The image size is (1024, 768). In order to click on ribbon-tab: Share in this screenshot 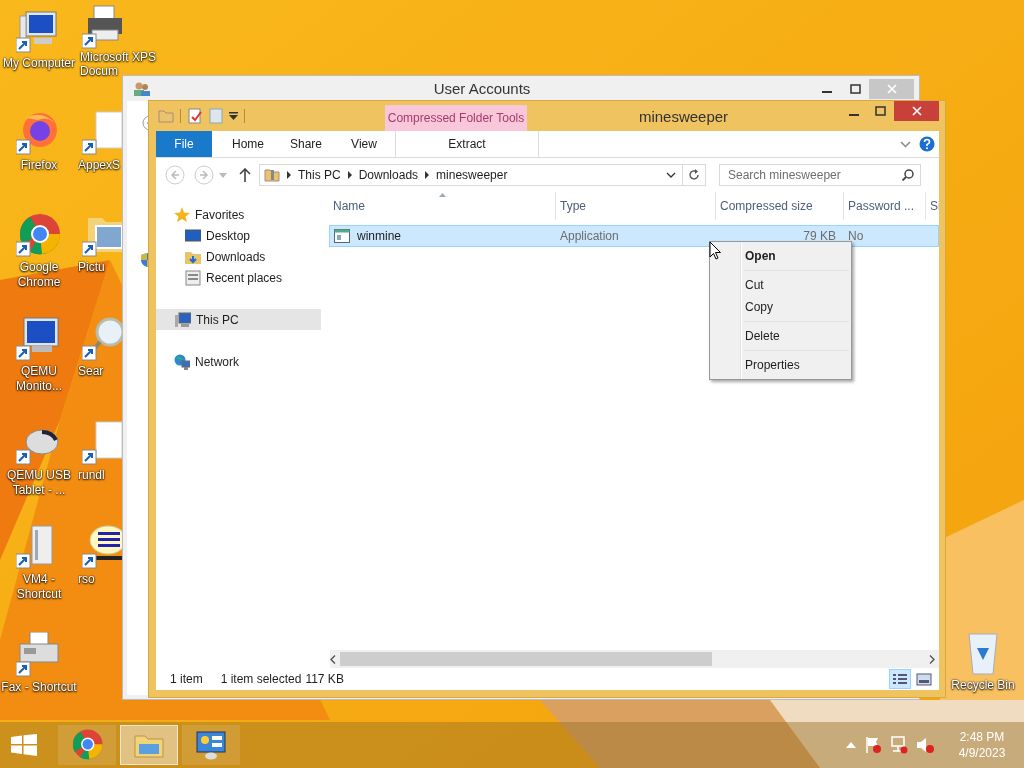, I will do `click(306, 144)`.